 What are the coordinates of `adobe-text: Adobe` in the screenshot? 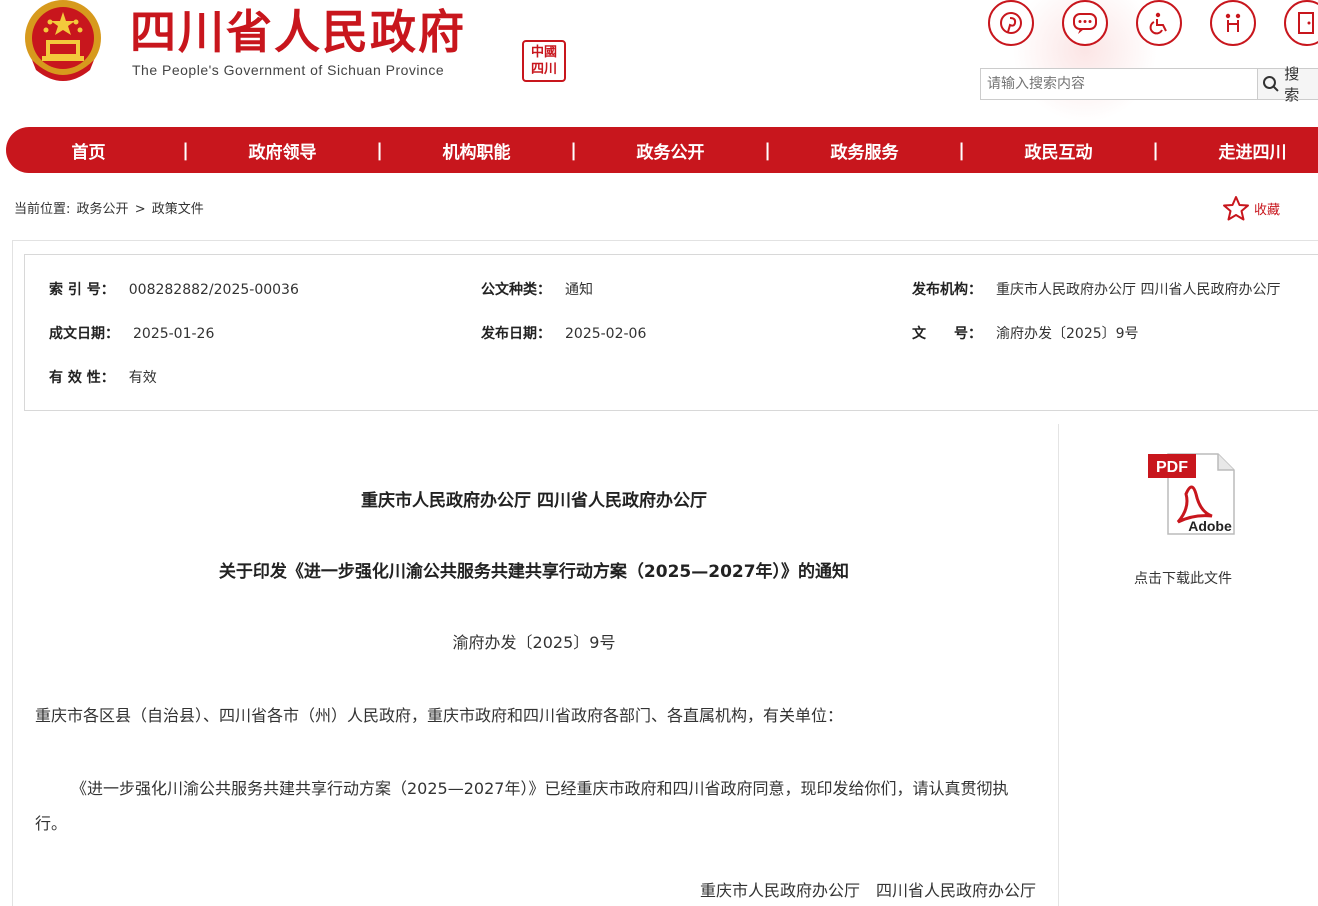 It's located at (1210, 526).